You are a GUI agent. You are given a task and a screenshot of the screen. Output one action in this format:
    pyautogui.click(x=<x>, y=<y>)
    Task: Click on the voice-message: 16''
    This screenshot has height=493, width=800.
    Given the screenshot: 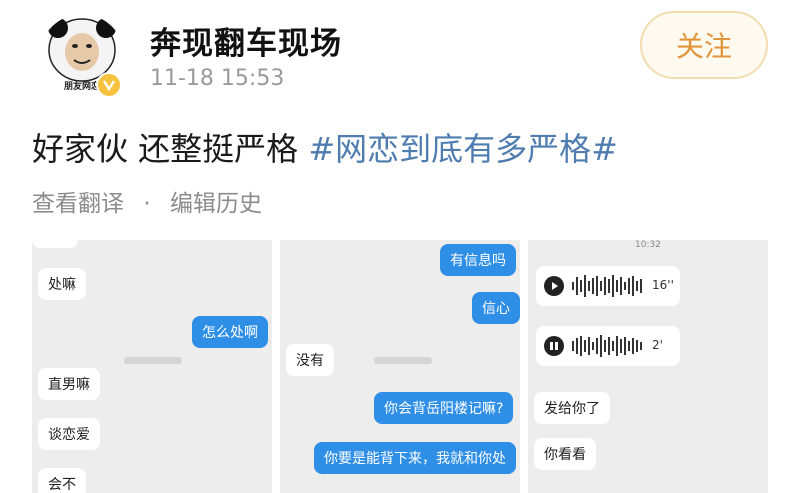 What is the action you would take?
    pyautogui.click(x=608, y=286)
    